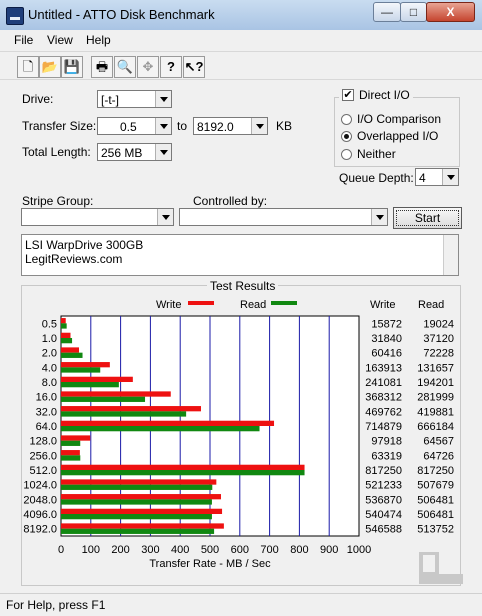 Image resolution: width=482 pixels, height=616 pixels. Describe the element at coordinates (383, 486) in the screenshot. I see `write-value: 521233` at that location.